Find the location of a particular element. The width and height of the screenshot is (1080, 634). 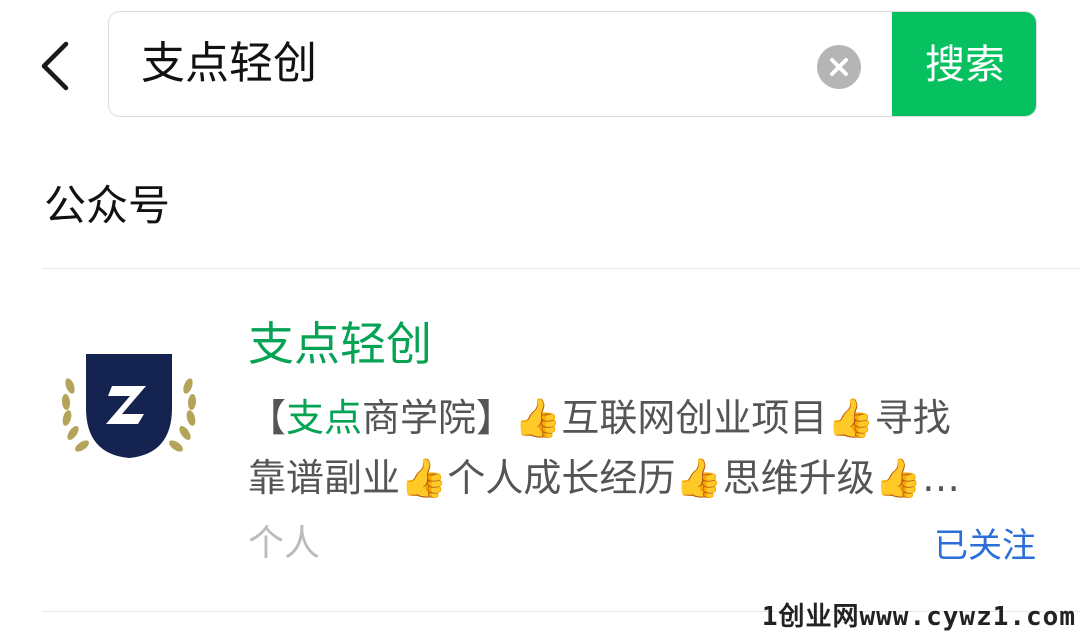

account-type-label: 个人 is located at coordinates (284, 543).